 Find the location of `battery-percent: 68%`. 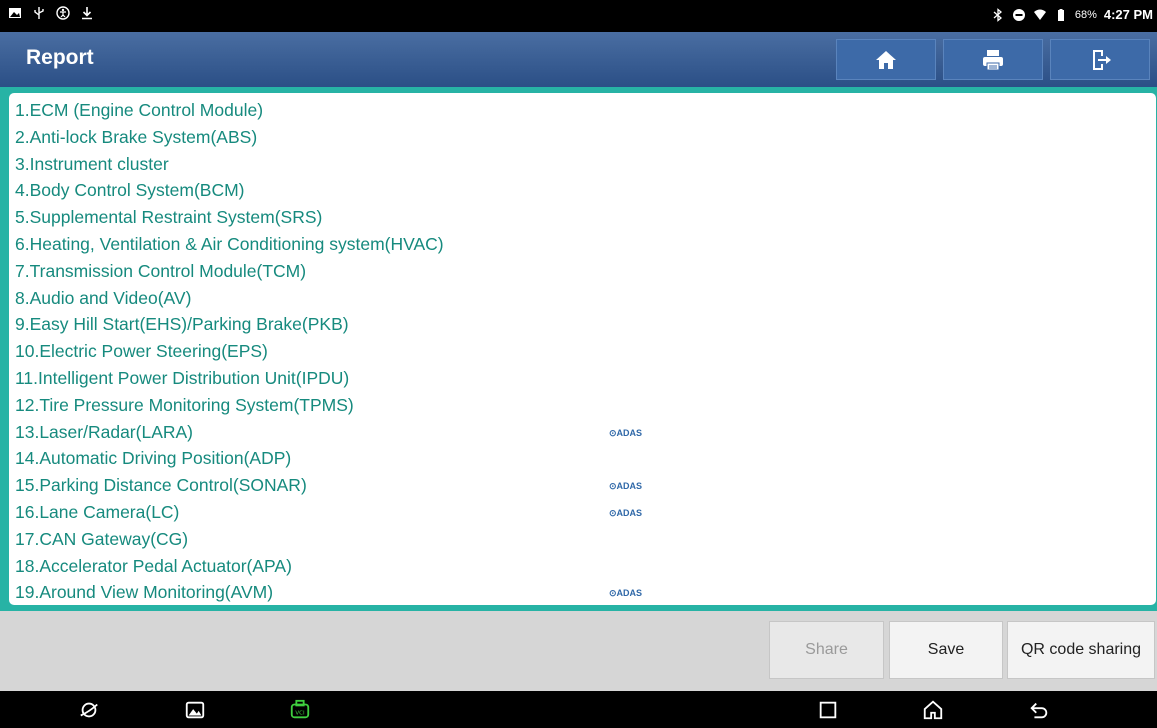

battery-percent: 68% is located at coordinates (1085, 14).